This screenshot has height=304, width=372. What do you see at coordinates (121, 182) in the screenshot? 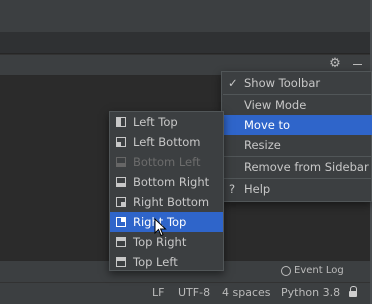
I see `bottom-right-icon` at bounding box center [121, 182].